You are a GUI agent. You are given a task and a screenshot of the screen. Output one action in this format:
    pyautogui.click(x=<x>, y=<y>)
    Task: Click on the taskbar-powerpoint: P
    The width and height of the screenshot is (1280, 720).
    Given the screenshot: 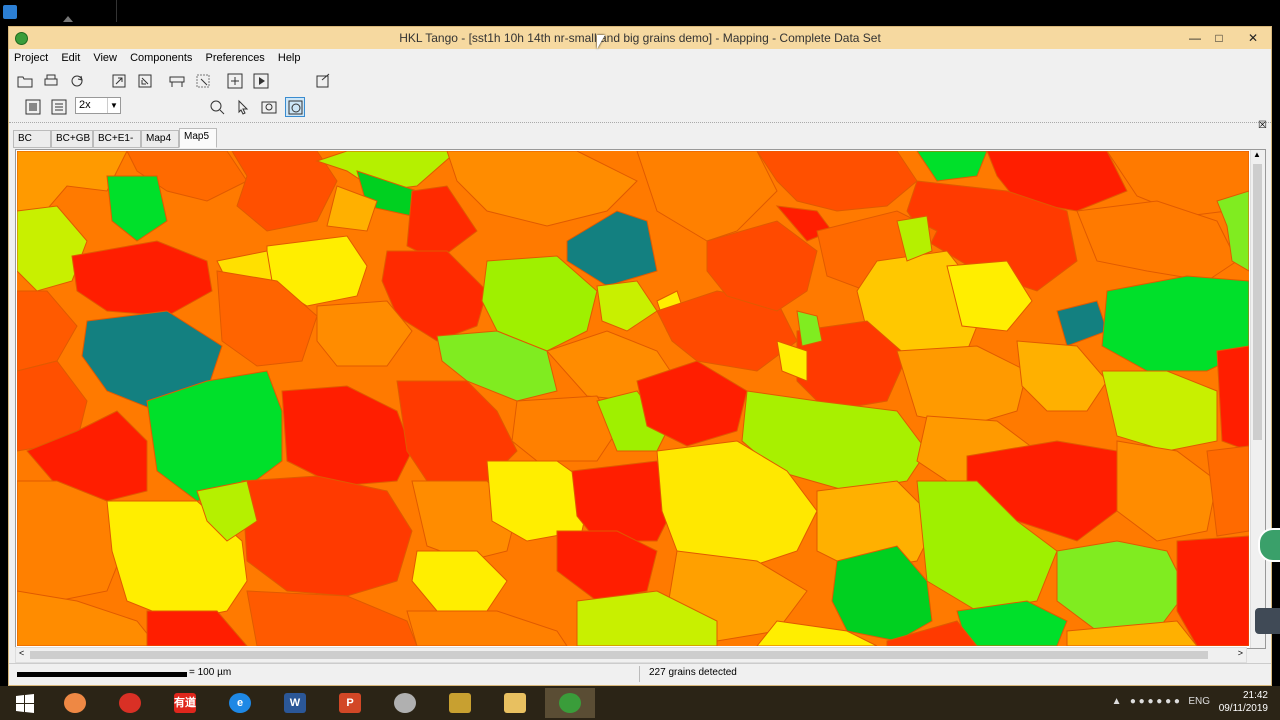 What is the action you would take?
    pyautogui.click(x=350, y=703)
    